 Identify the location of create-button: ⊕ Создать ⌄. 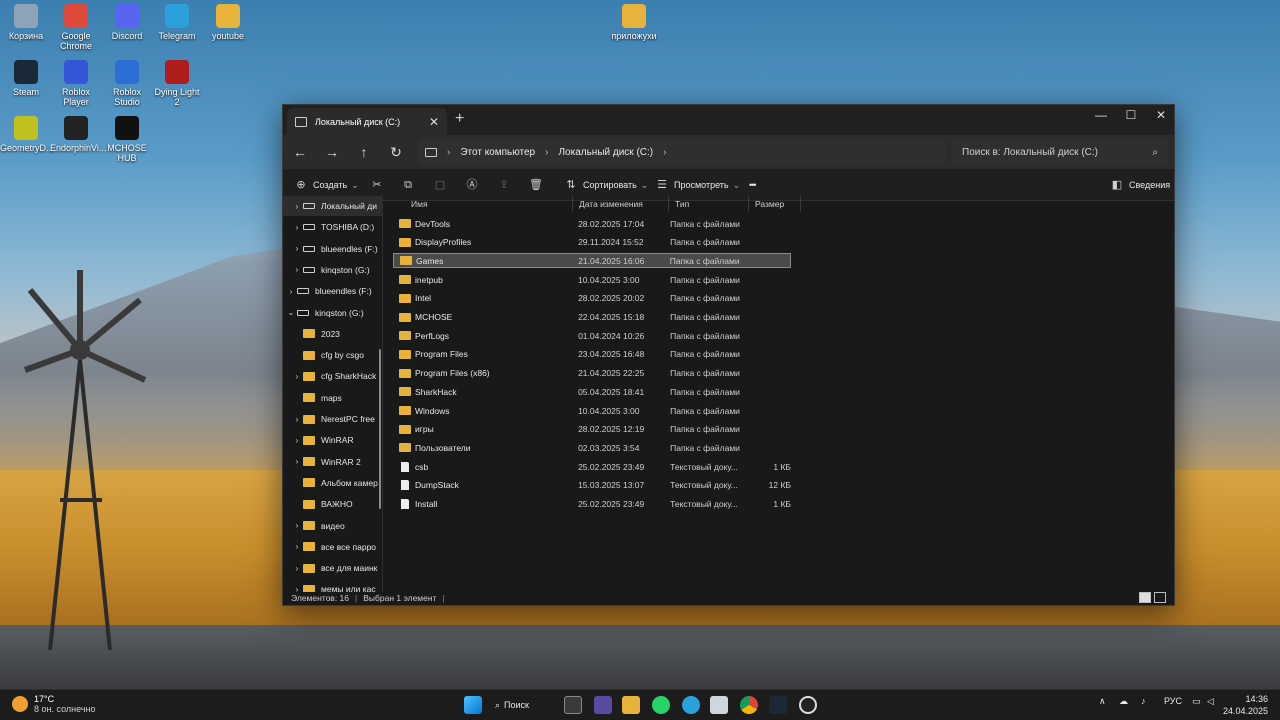
(325, 185).